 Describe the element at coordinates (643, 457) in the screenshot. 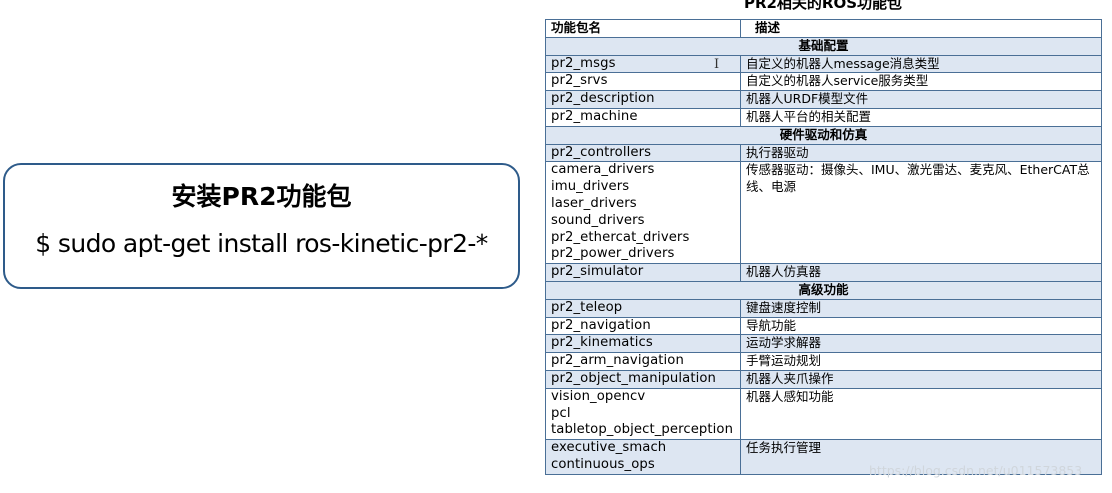

I see `package-name-cell: executive_smach continuous_ops` at that location.